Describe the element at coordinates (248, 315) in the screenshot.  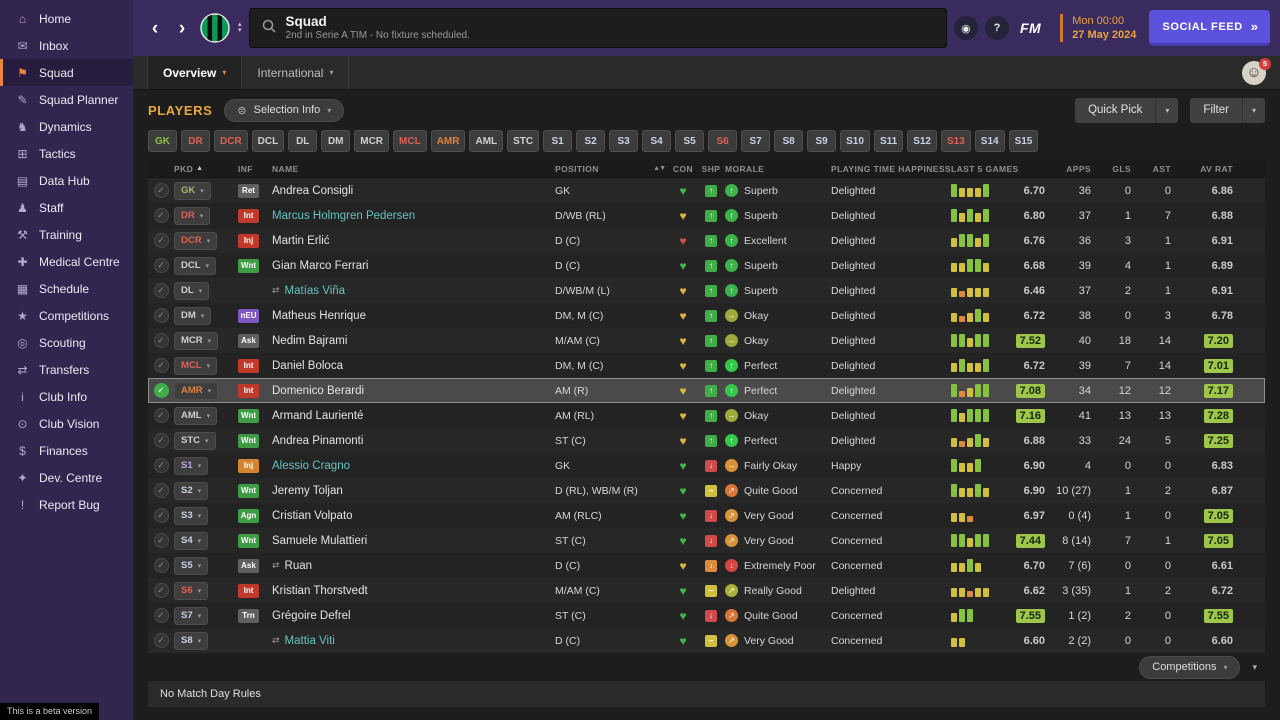
I see `info-badge: nEU` at that location.